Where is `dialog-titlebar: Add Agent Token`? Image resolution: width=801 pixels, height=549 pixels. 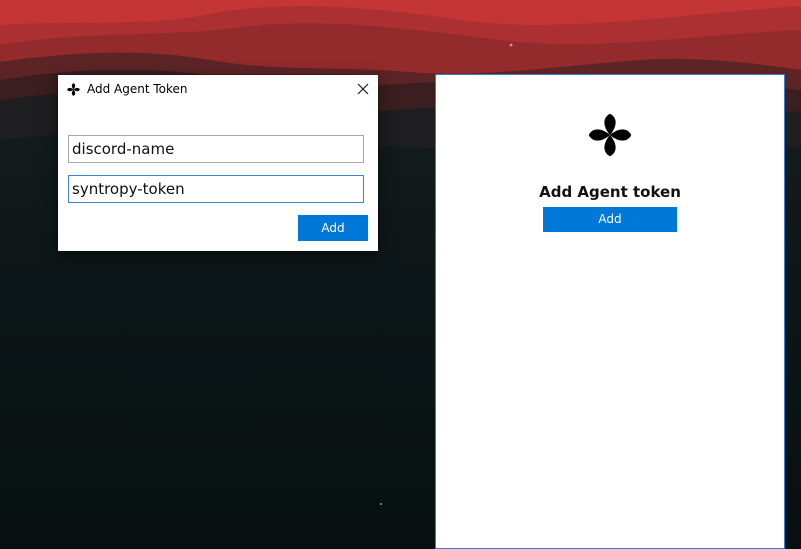 dialog-titlebar: Add Agent Token is located at coordinates (218, 89).